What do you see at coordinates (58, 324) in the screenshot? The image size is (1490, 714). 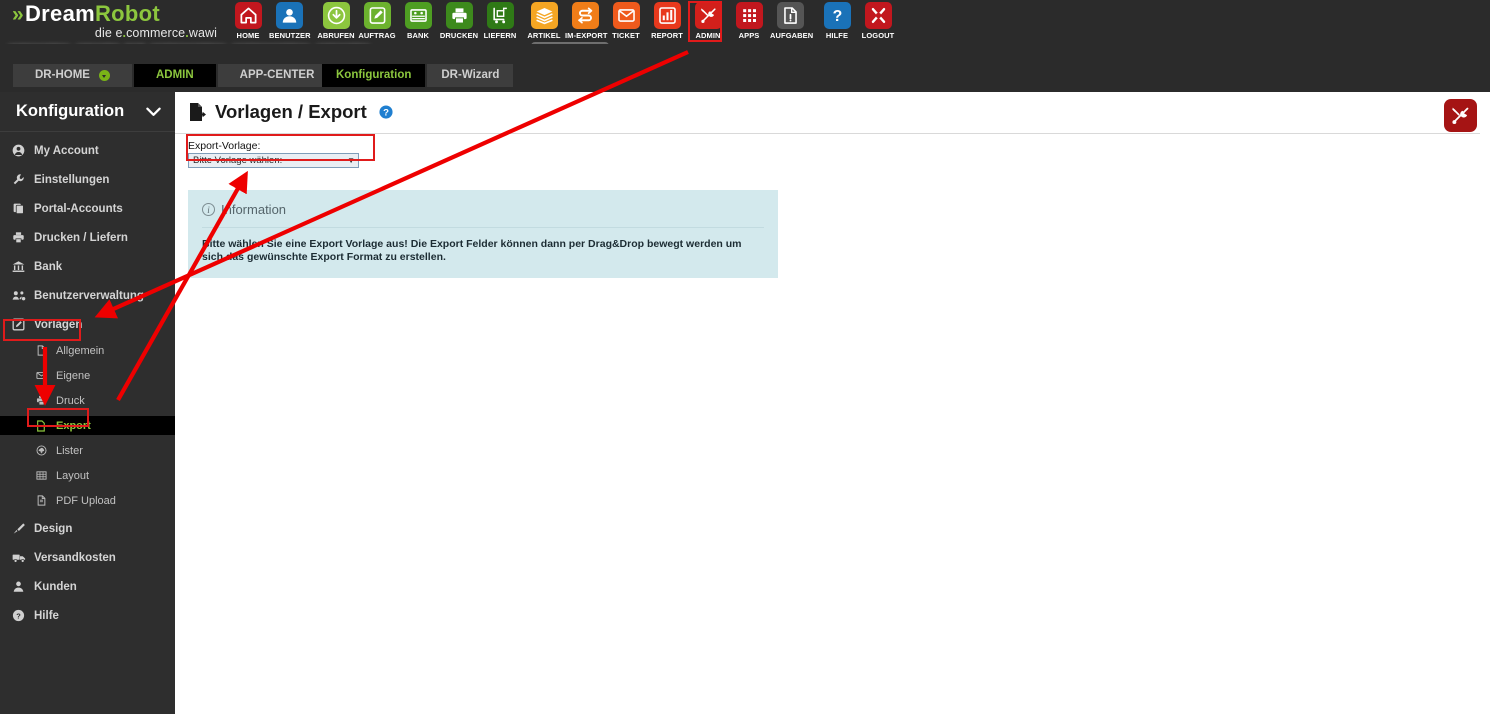 I see `sidebar-item-label: Vorlagen` at bounding box center [58, 324].